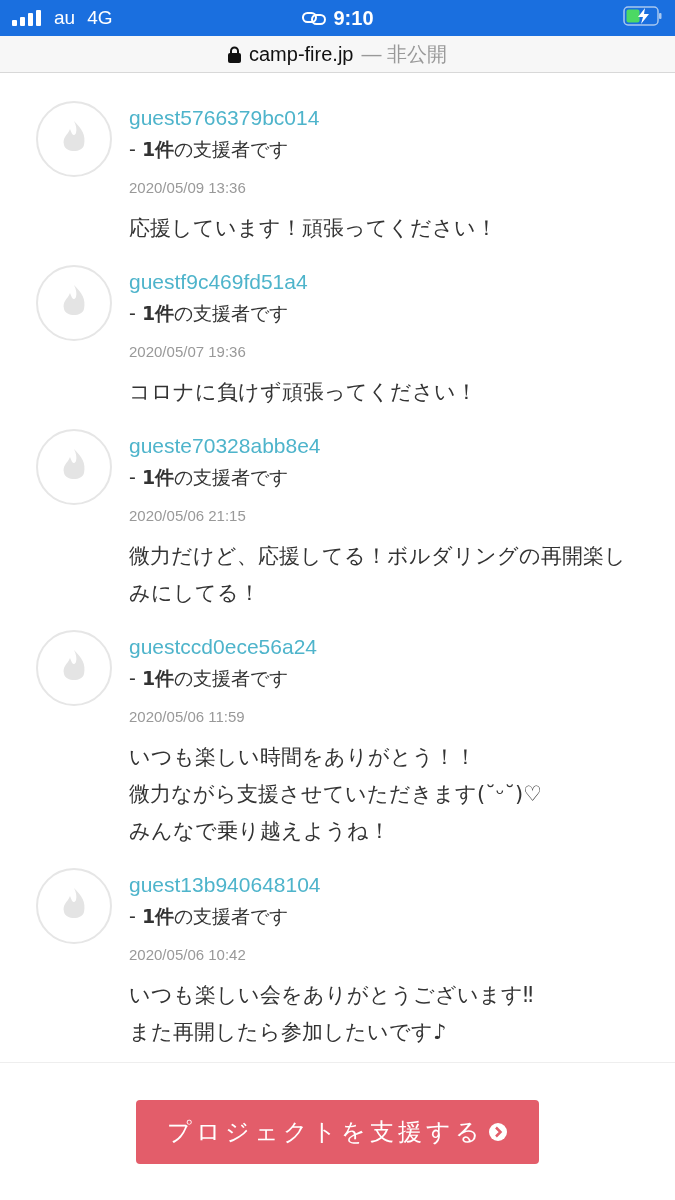  Describe the element at coordinates (234, 54) in the screenshot. I see `lock-icon` at that location.